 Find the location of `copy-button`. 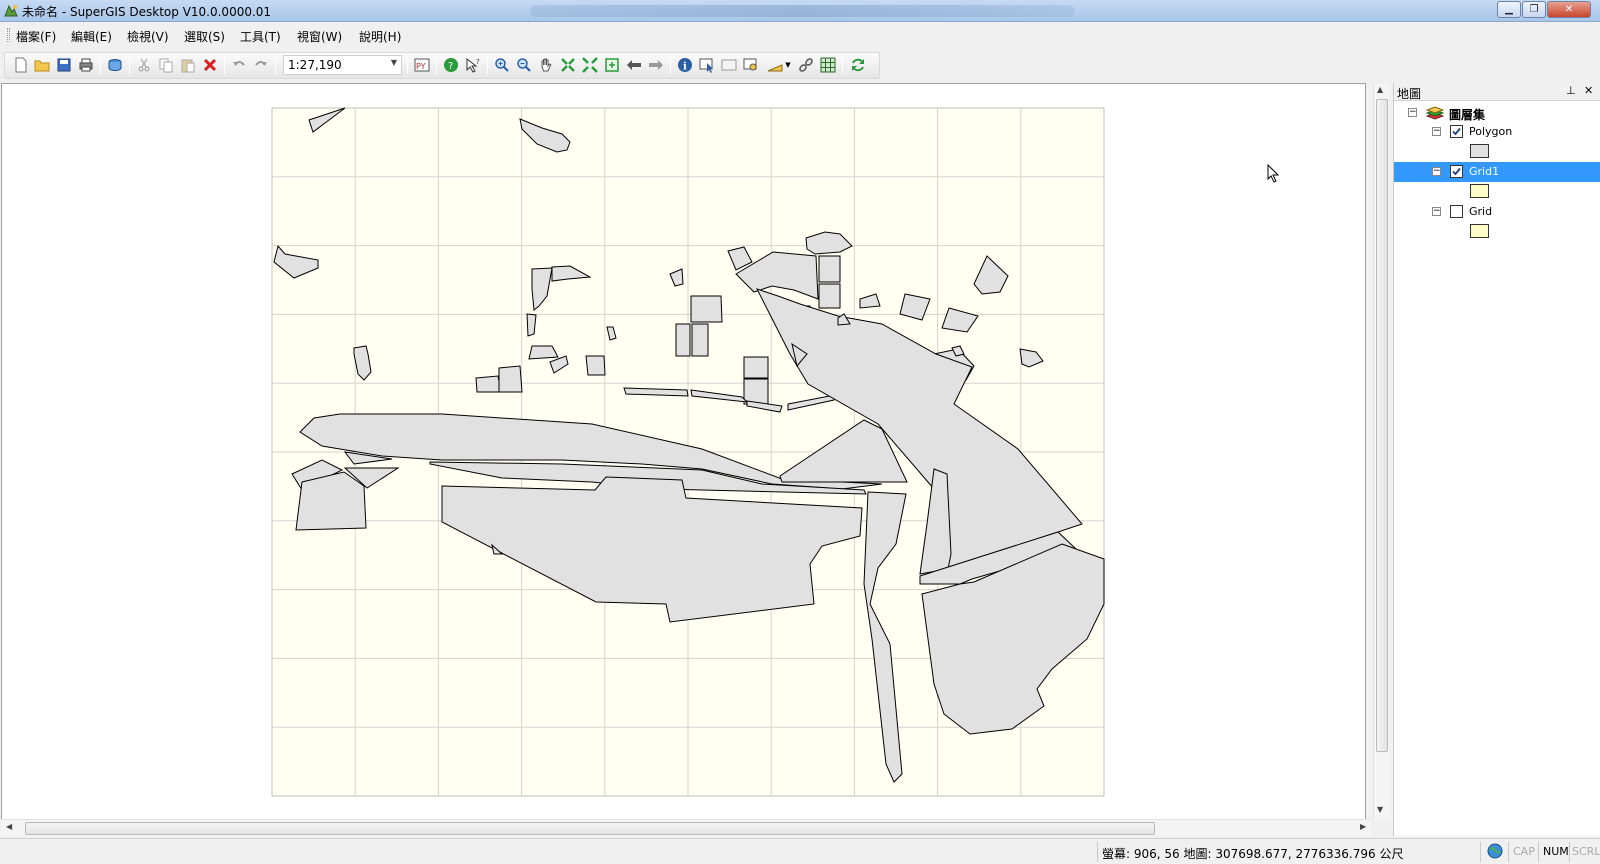

copy-button is located at coordinates (166, 65).